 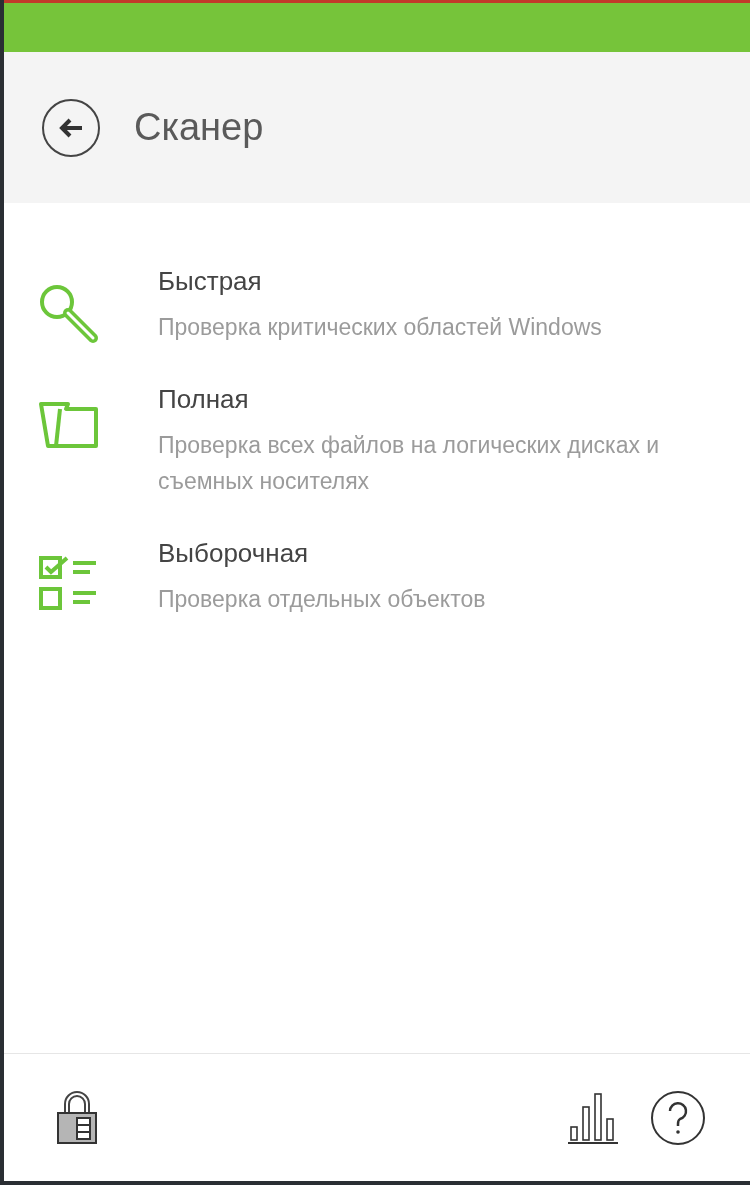 What do you see at coordinates (322, 599) in the screenshot?
I see `option-description: Проверка отдельных объектов` at bounding box center [322, 599].